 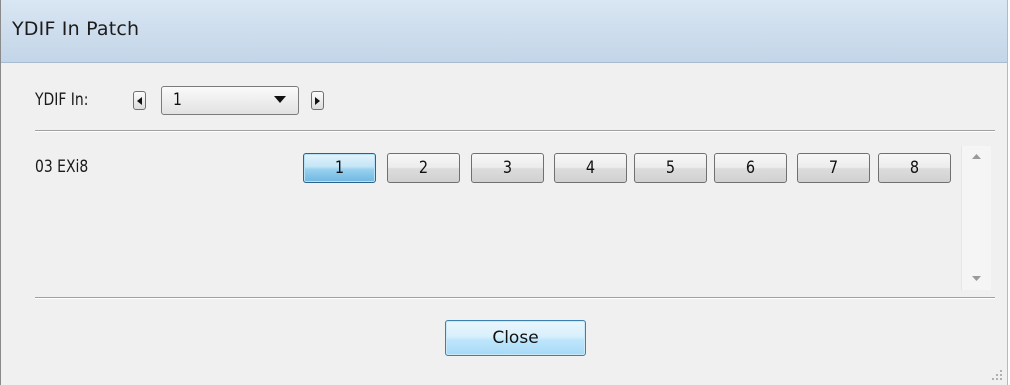 I want to click on patch-button-2: 2, so click(x=423, y=168).